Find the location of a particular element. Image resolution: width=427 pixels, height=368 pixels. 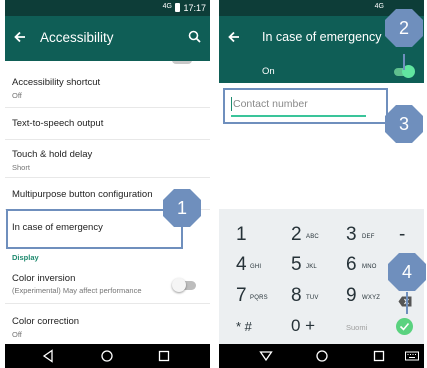

key-letters: WXYZ is located at coordinates (371, 298).